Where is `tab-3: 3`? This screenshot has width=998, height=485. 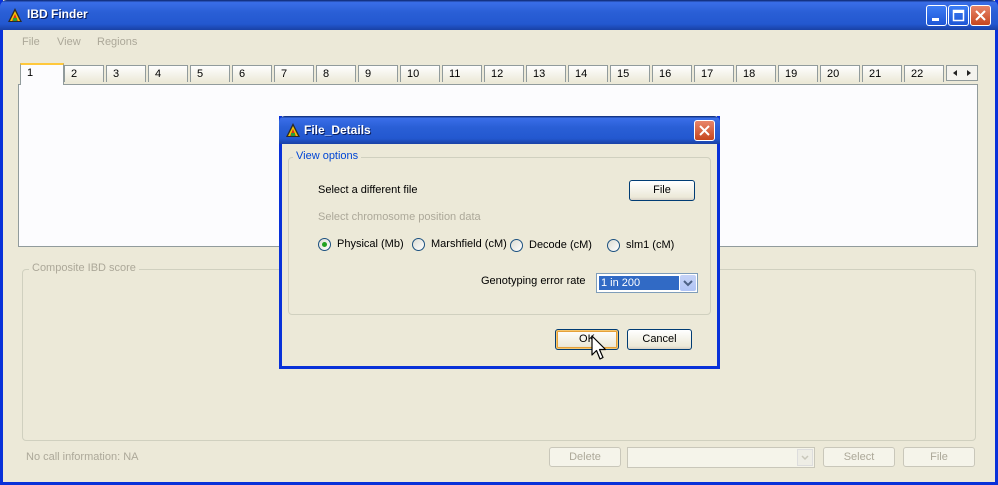 tab-3: 3 is located at coordinates (126, 73).